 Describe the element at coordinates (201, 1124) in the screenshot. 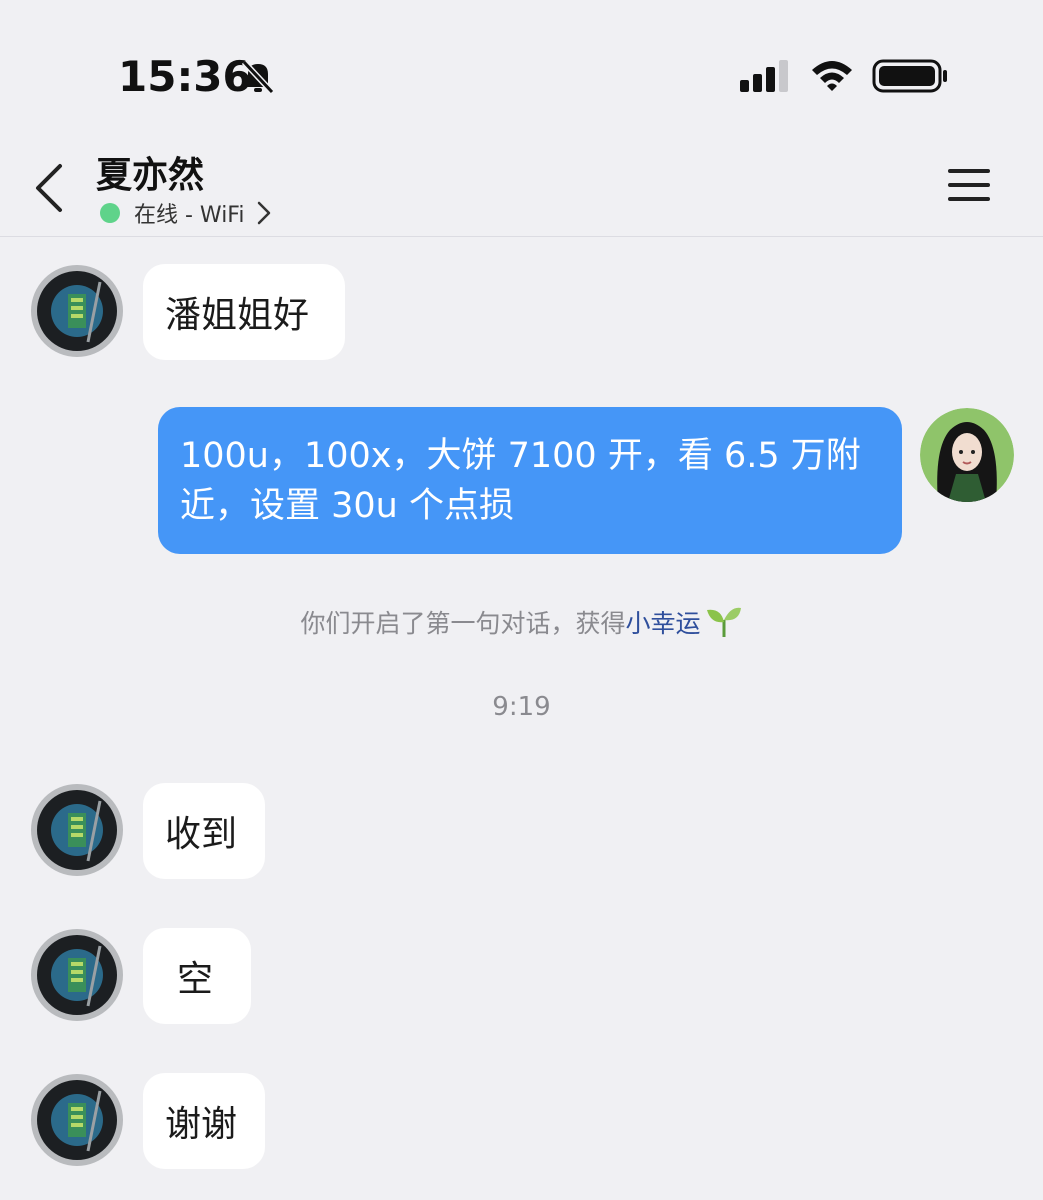

I see `message-text: 谢谢` at that location.